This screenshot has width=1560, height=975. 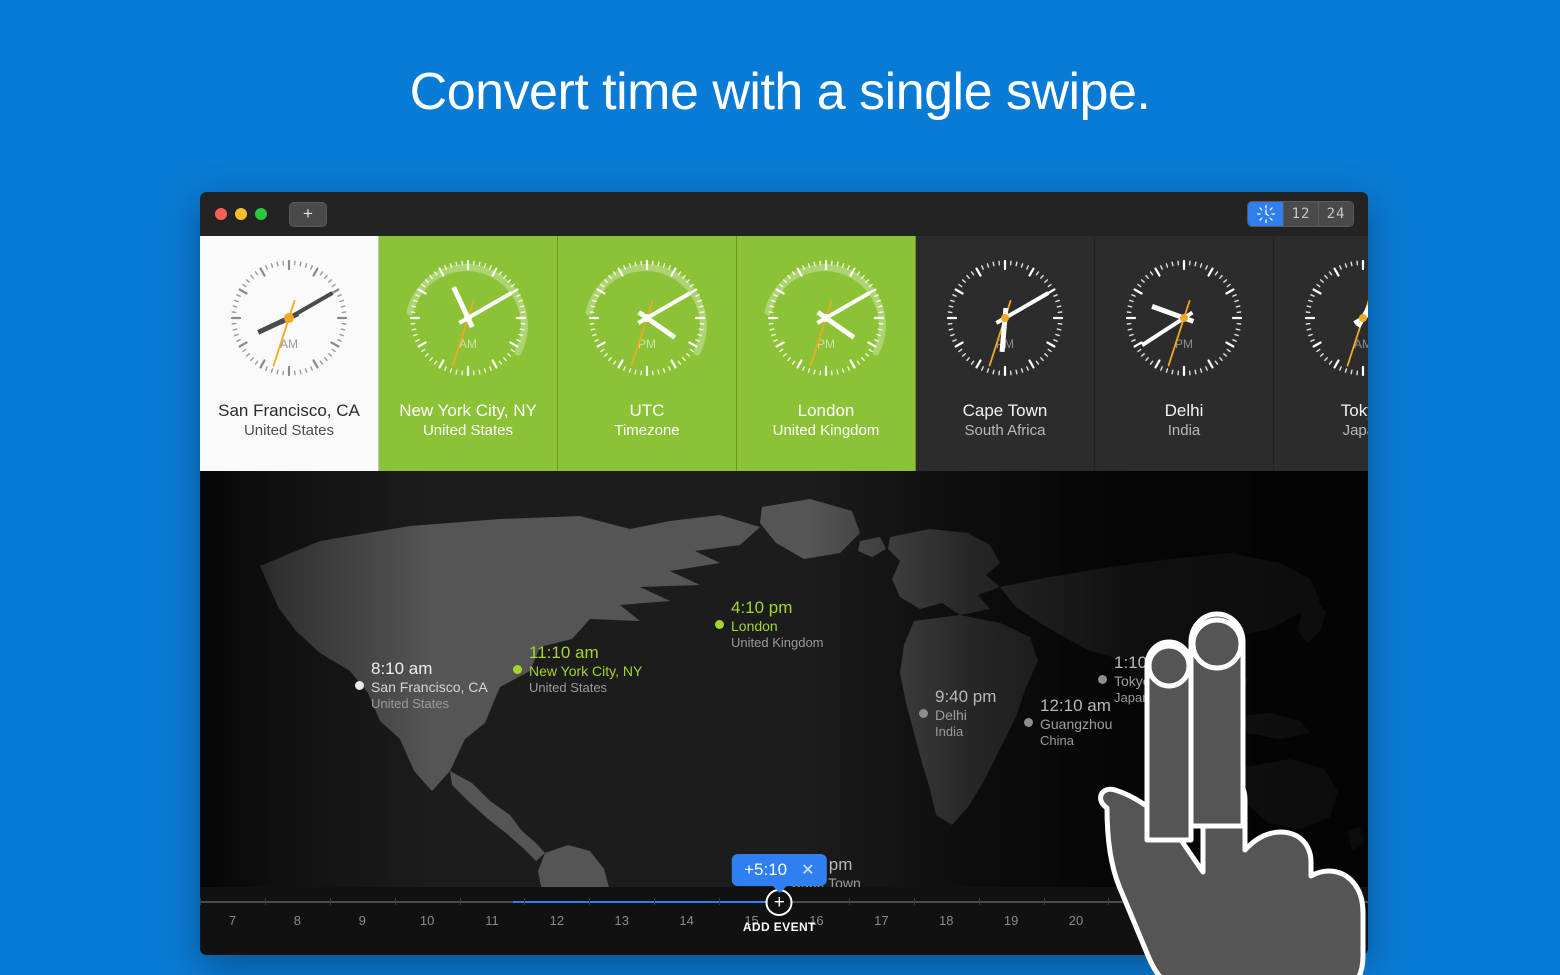 I want to click on timeline-hour-label: 8, so click(x=297, y=920).